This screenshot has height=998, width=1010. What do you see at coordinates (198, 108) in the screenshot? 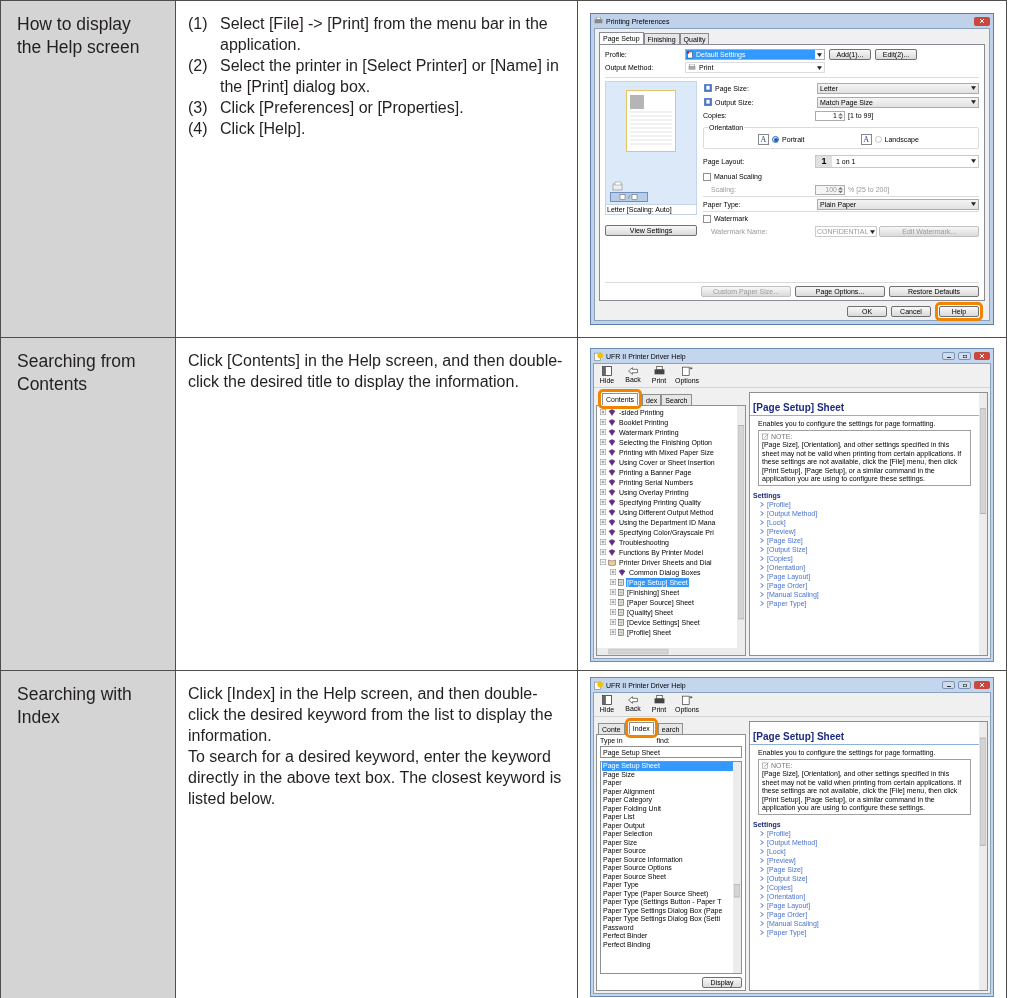
I see `step-number: (3)` at bounding box center [198, 108].